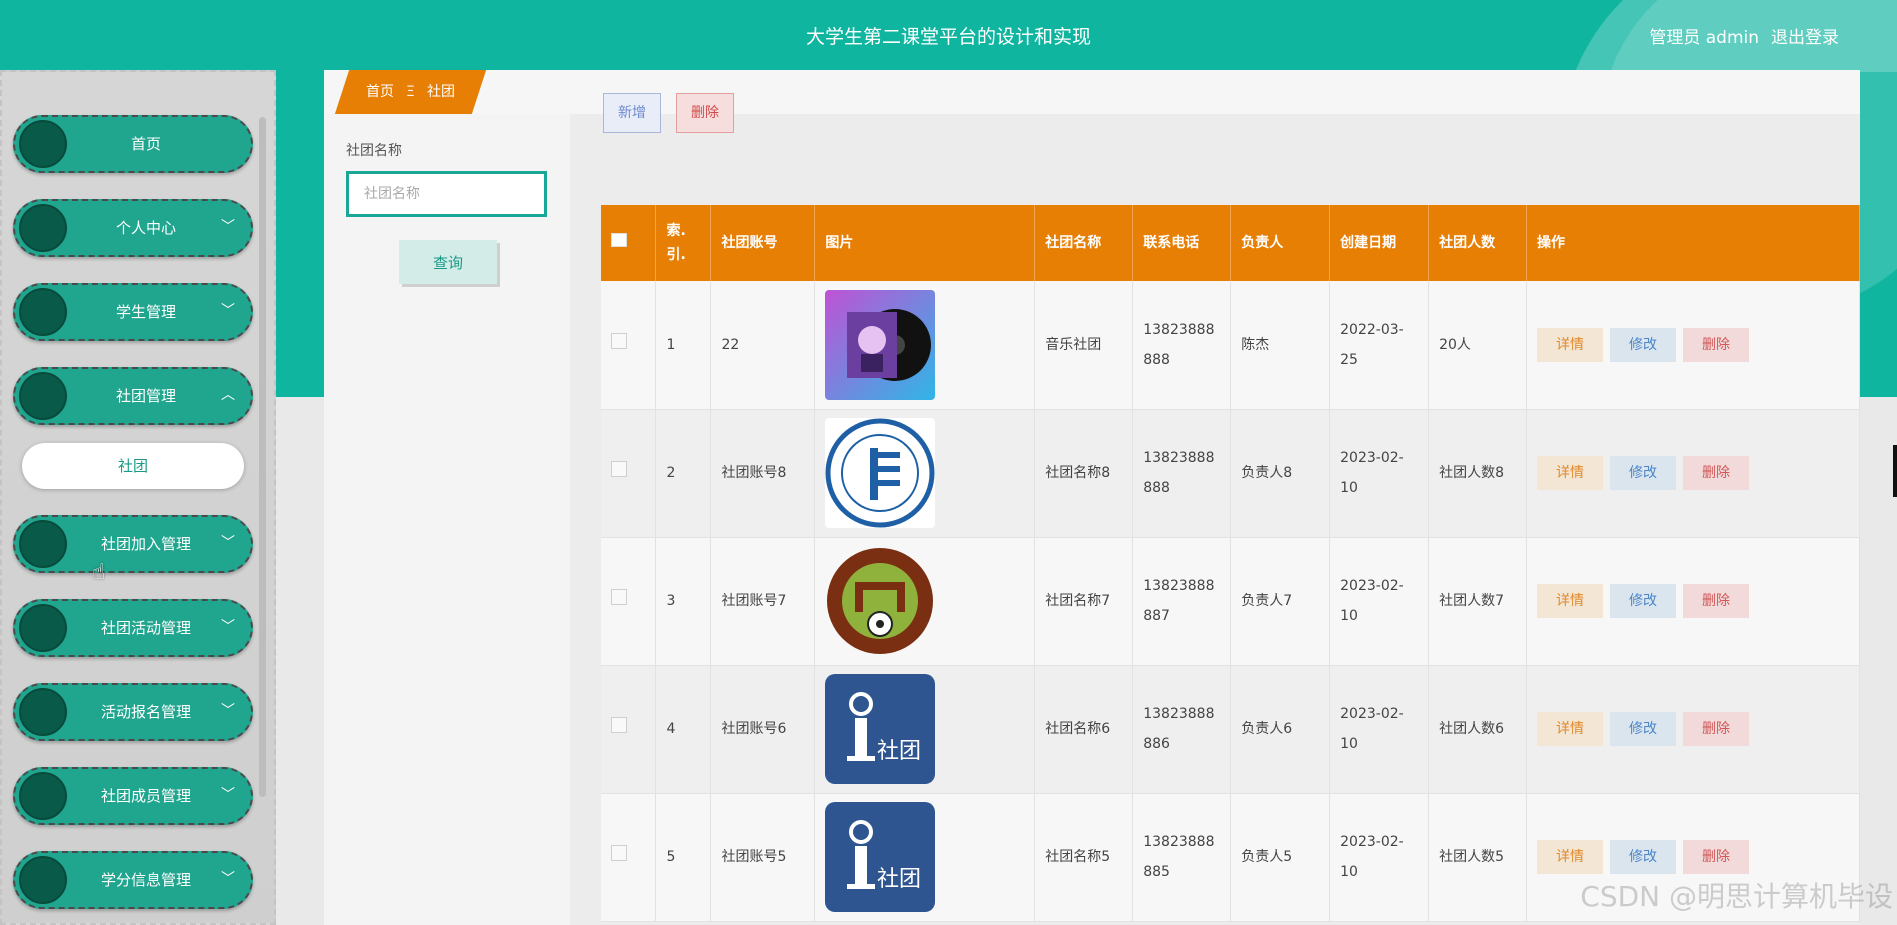  What do you see at coordinates (1379, 243) in the screenshot?
I see `column-header: 创建日期` at bounding box center [1379, 243].